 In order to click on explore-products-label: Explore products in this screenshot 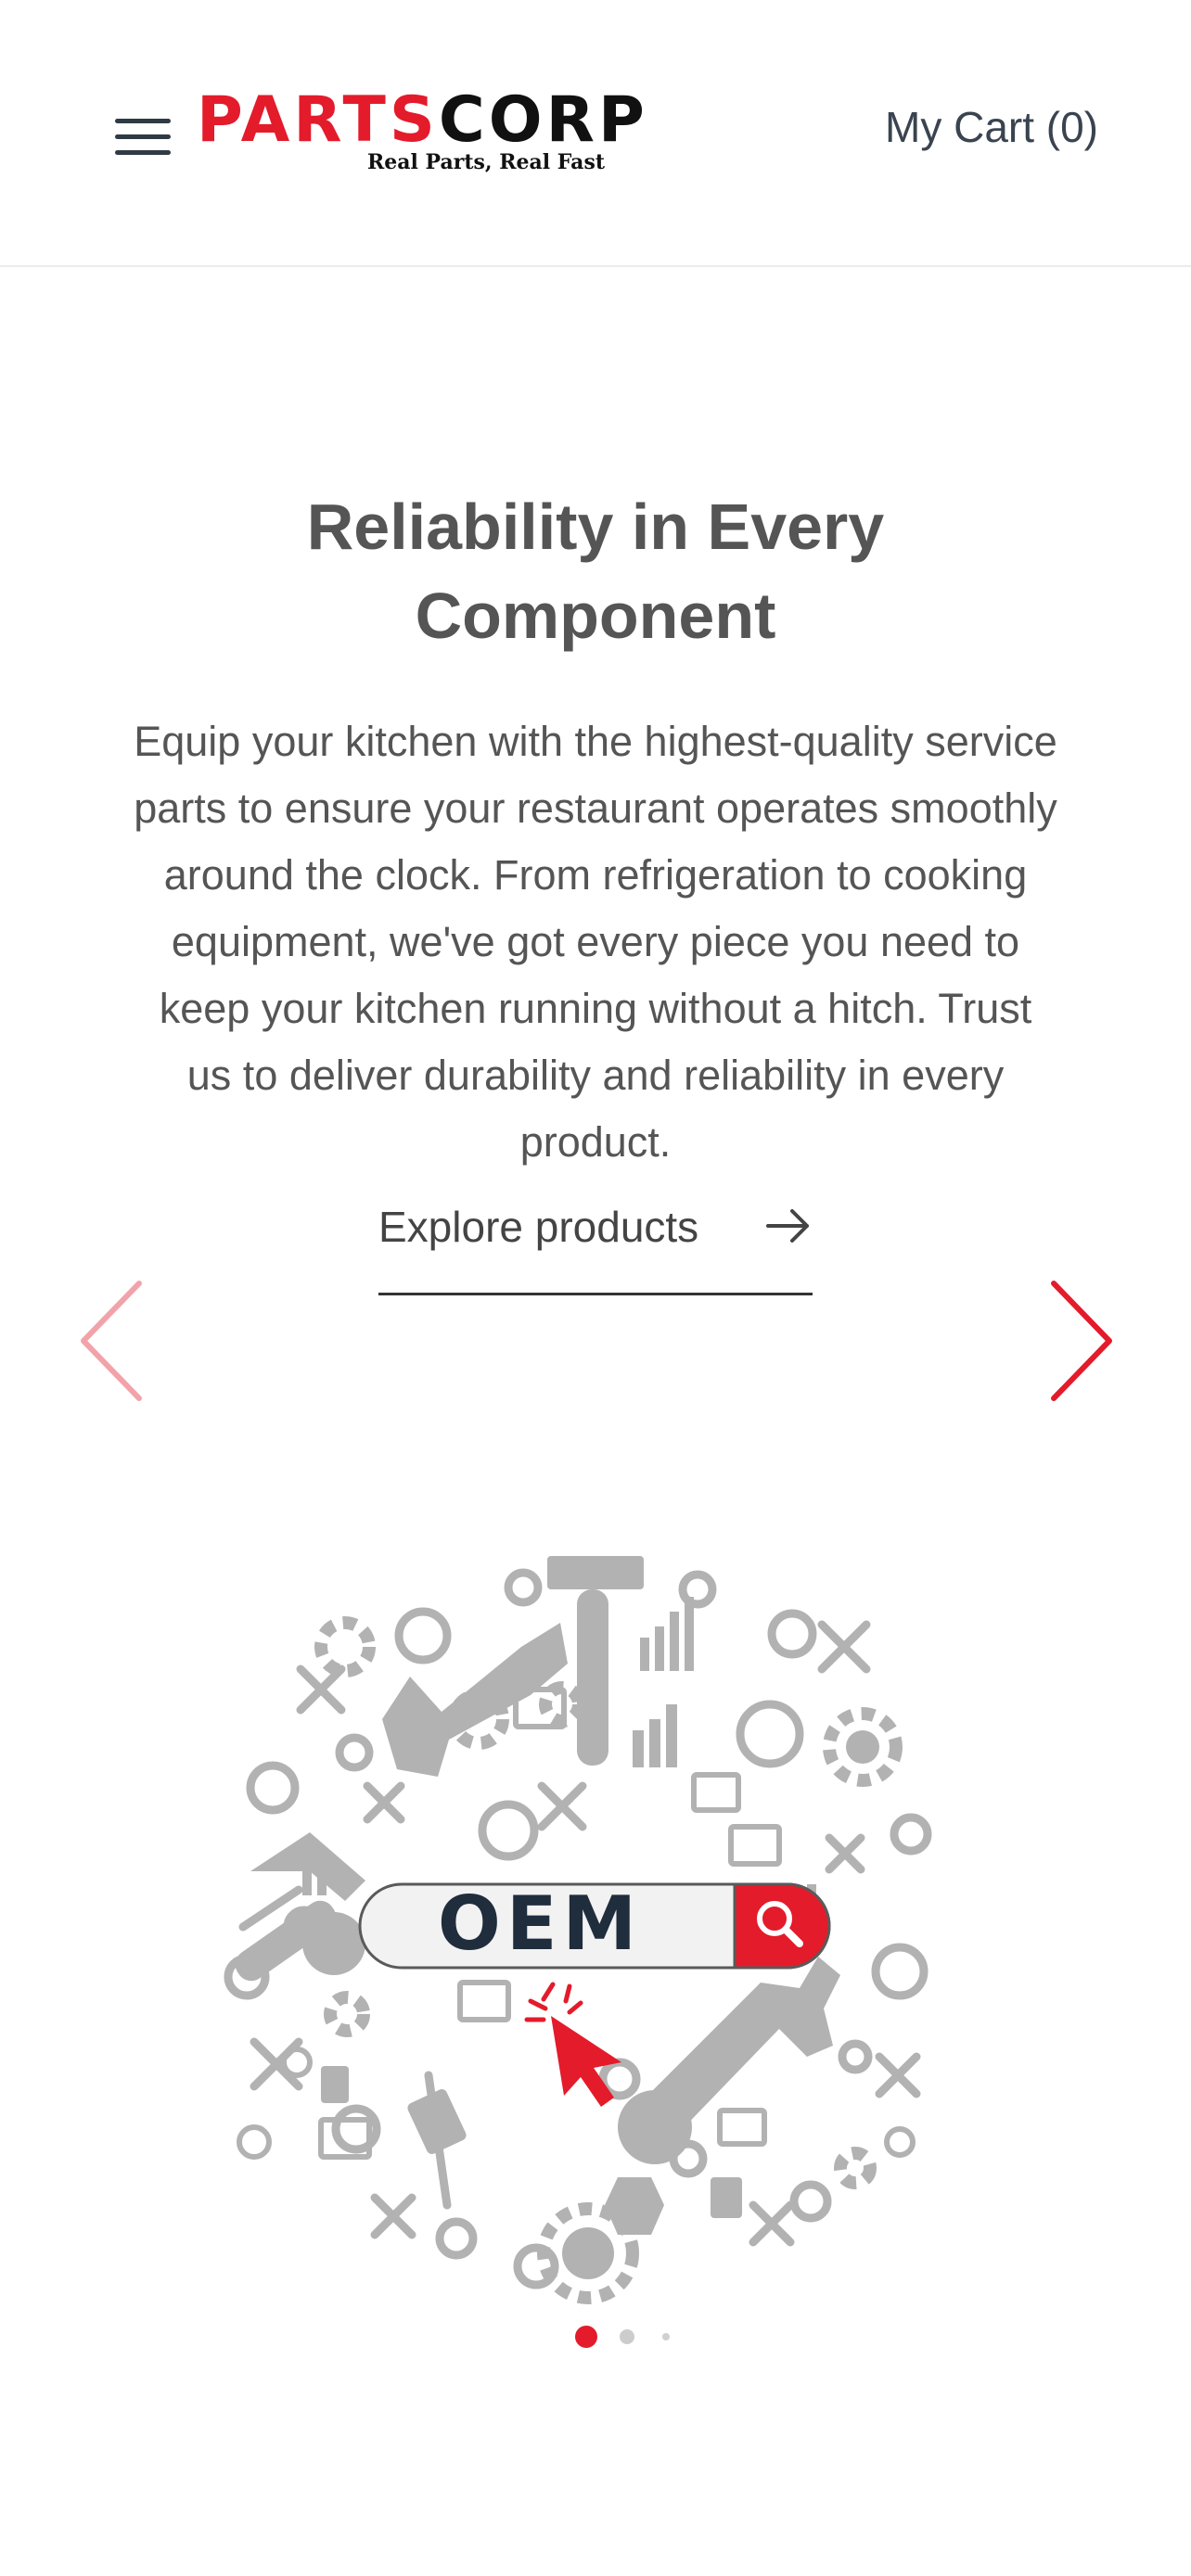, I will do `click(538, 1227)`.